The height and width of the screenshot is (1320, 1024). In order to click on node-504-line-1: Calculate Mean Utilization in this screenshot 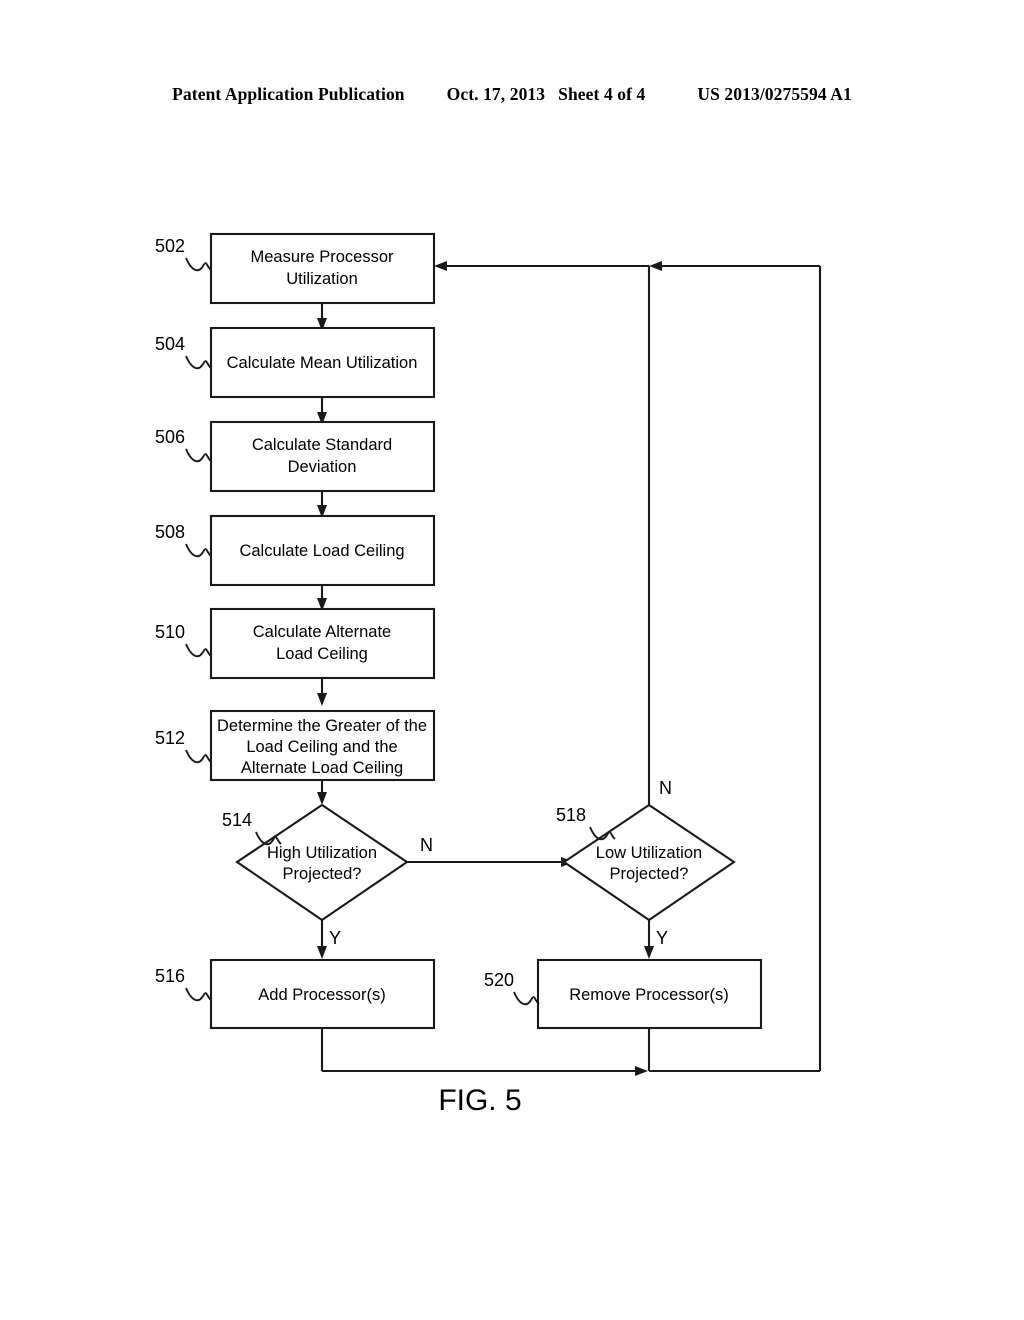, I will do `click(322, 363)`.